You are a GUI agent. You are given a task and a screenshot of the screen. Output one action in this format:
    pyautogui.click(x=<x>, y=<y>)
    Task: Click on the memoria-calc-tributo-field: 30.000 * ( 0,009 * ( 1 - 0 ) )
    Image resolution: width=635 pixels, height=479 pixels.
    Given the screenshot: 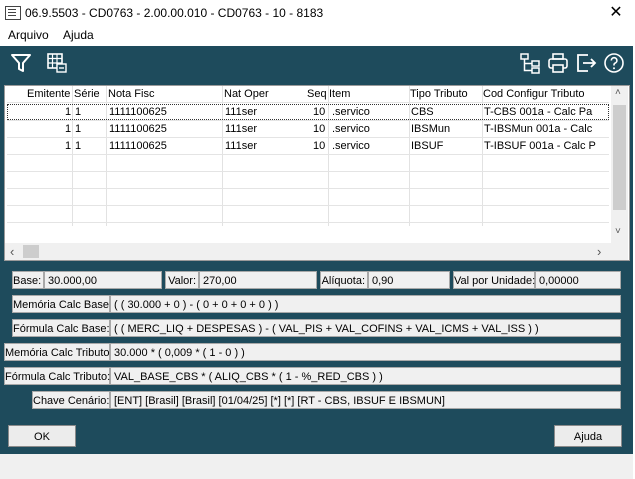 What is the action you would take?
    pyautogui.click(x=365, y=352)
    